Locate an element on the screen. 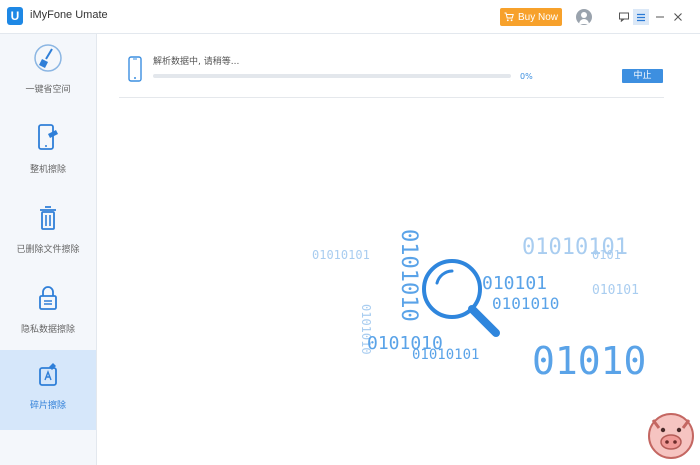 The width and height of the screenshot is (700, 465). sidebar-item-fragments: 碎片擦除 is located at coordinates (48, 390).